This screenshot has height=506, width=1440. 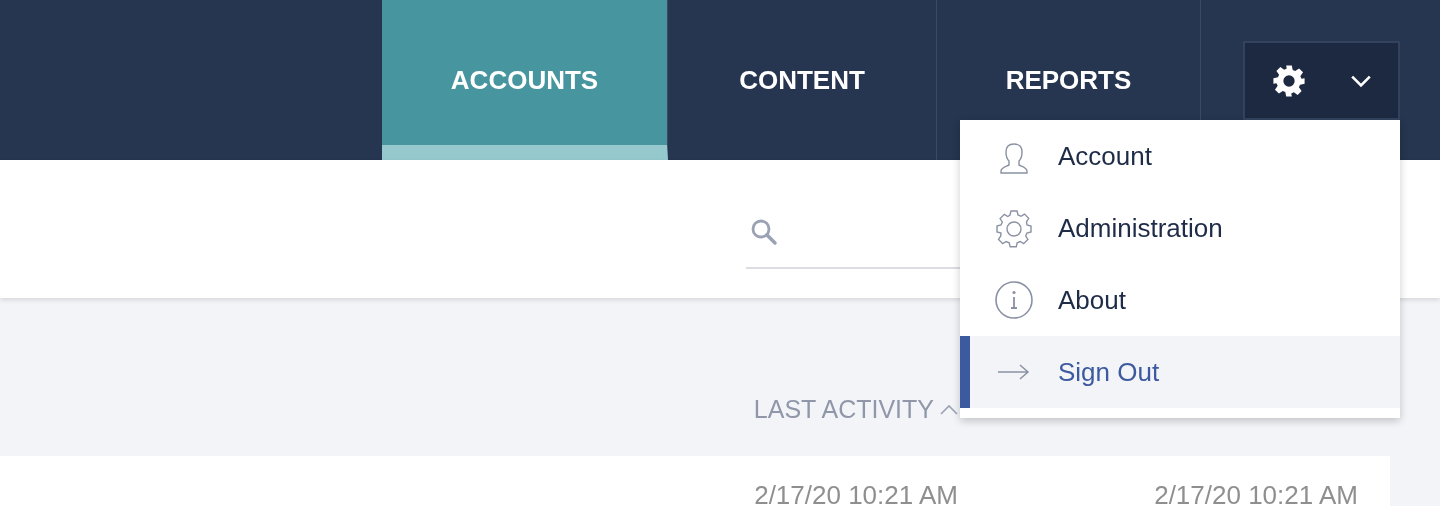 What do you see at coordinates (1180, 372) in the screenshot?
I see `menu-item: Sign Out` at bounding box center [1180, 372].